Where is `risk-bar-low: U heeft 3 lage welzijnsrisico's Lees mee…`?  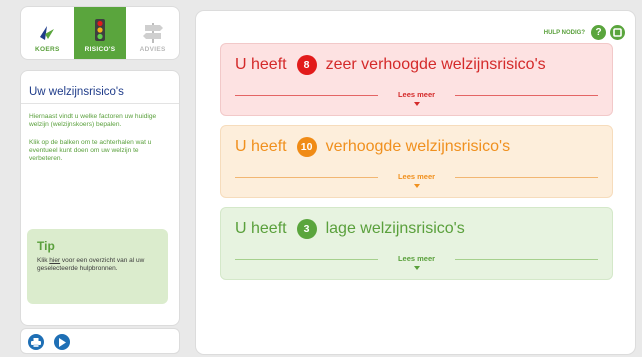
risk-bar-low: U heeft 3 lage welzijnsrisico's Lees mee… is located at coordinates (416, 243).